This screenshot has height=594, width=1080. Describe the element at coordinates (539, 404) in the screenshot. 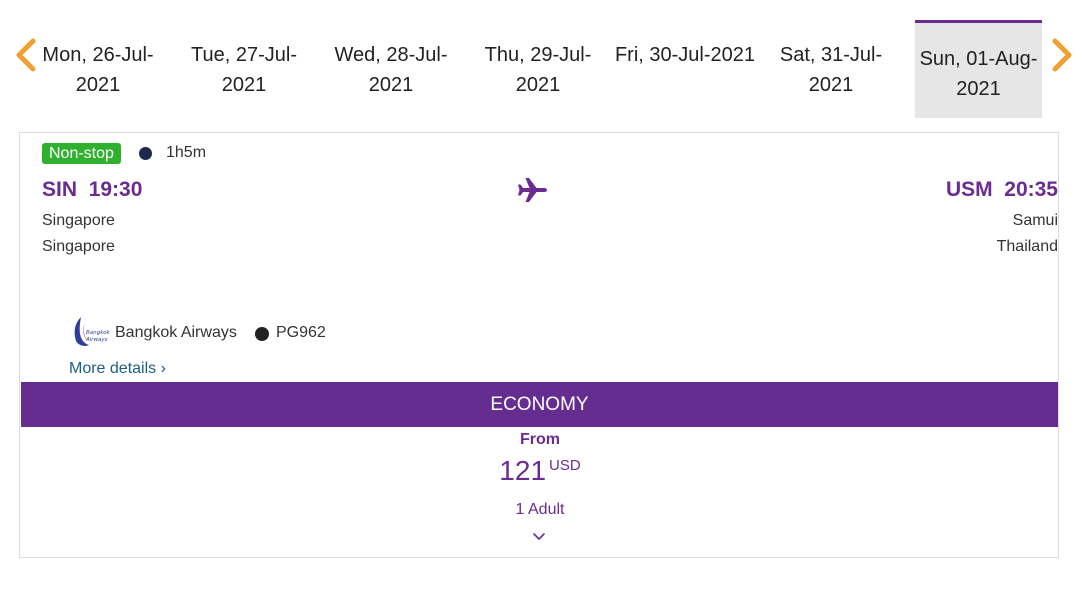

I see `economy-cabin-header: ECONOMY` at that location.